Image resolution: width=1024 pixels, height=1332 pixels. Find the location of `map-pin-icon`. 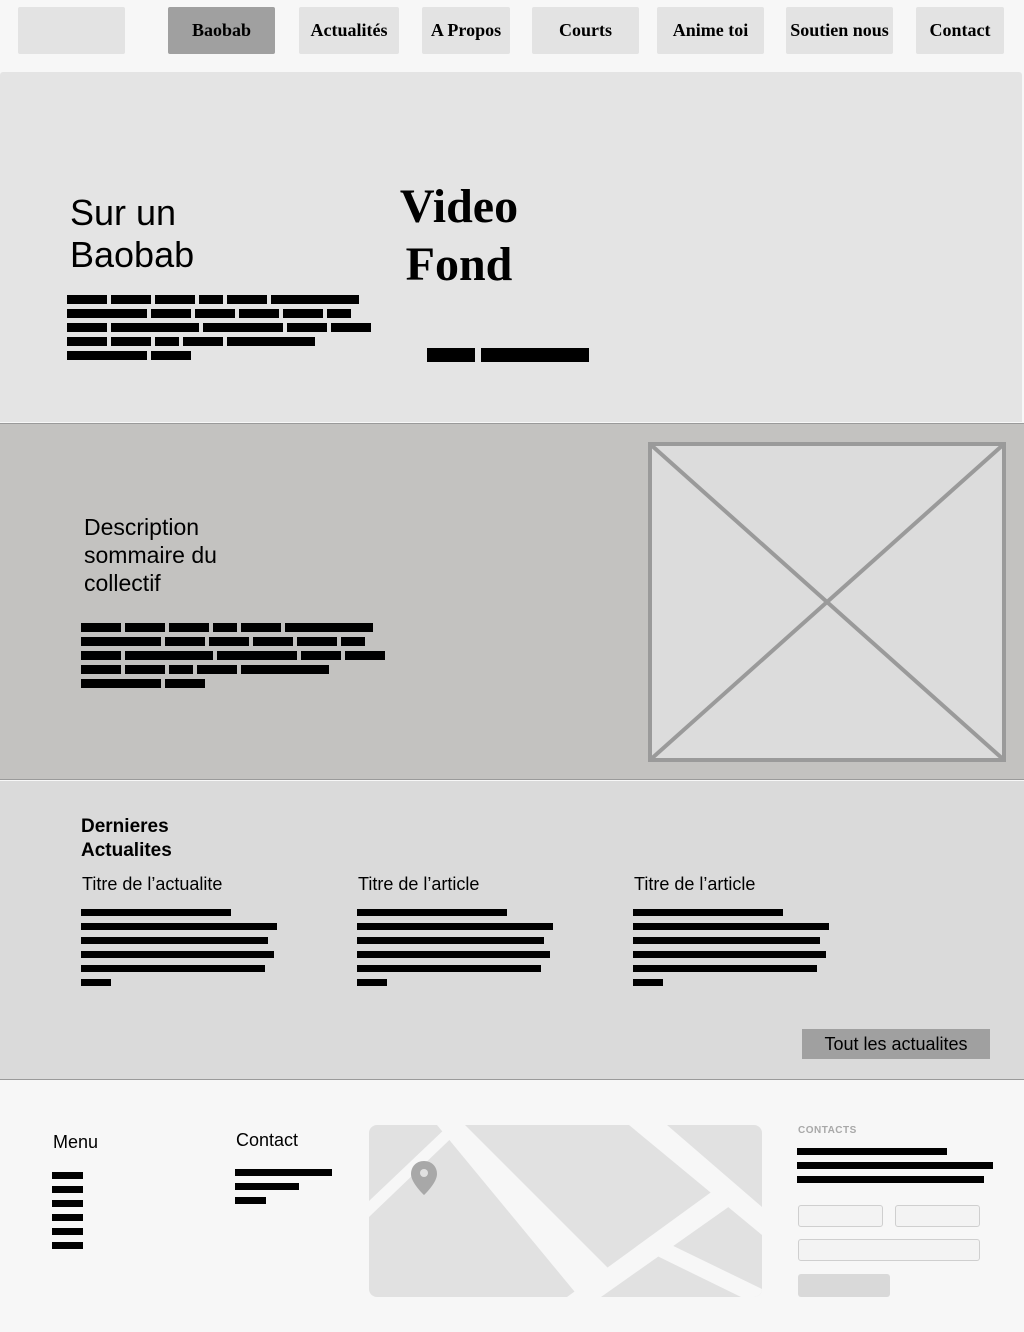

map-pin-icon is located at coordinates (424, 1180).